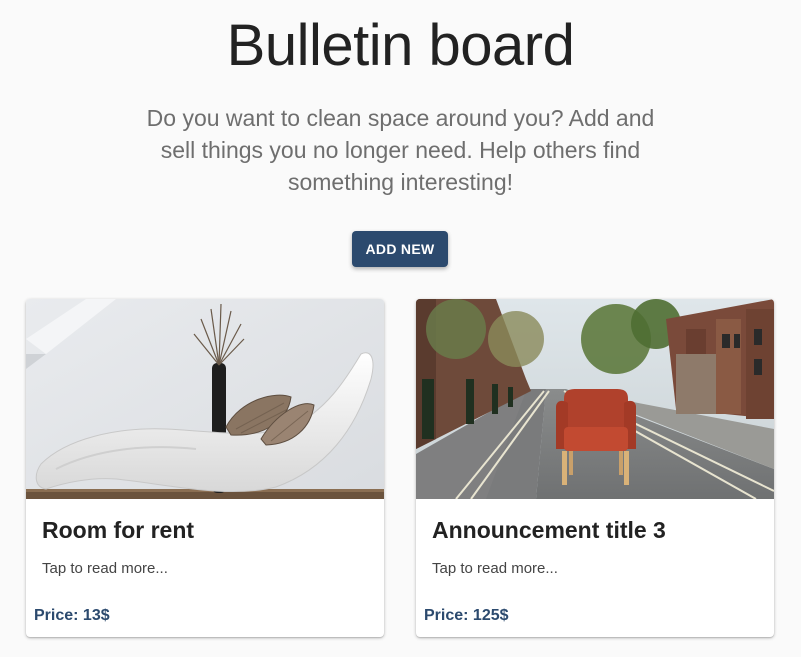  Describe the element at coordinates (118, 530) in the screenshot. I see `card-title: Room for rent` at that location.